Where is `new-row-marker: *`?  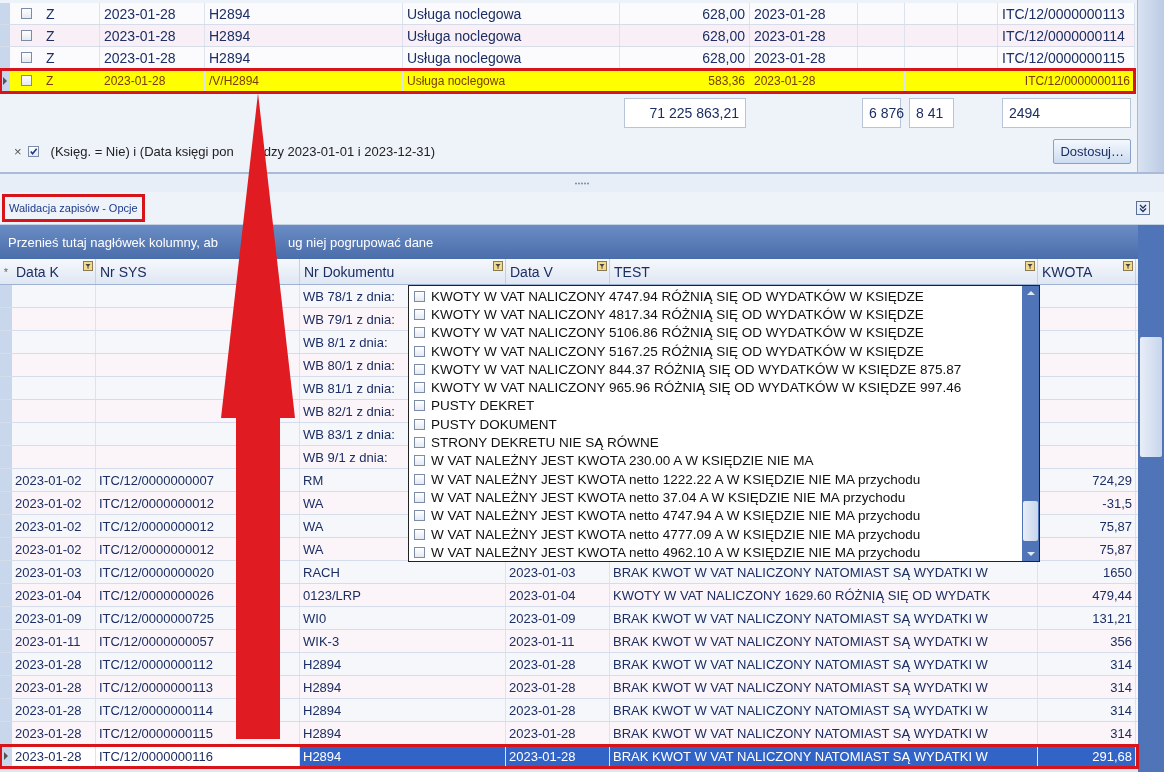
new-row-marker: * is located at coordinates (6, 272).